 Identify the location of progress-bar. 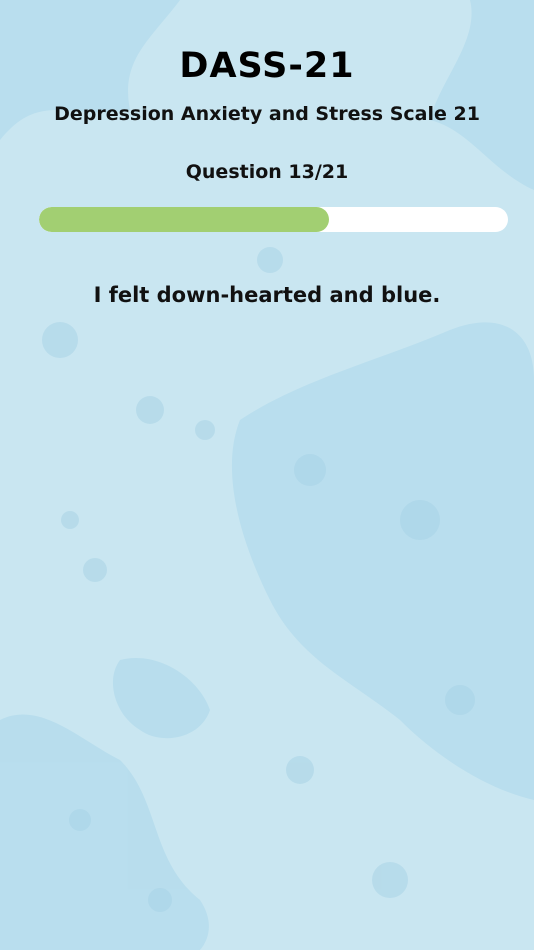
(273, 219).